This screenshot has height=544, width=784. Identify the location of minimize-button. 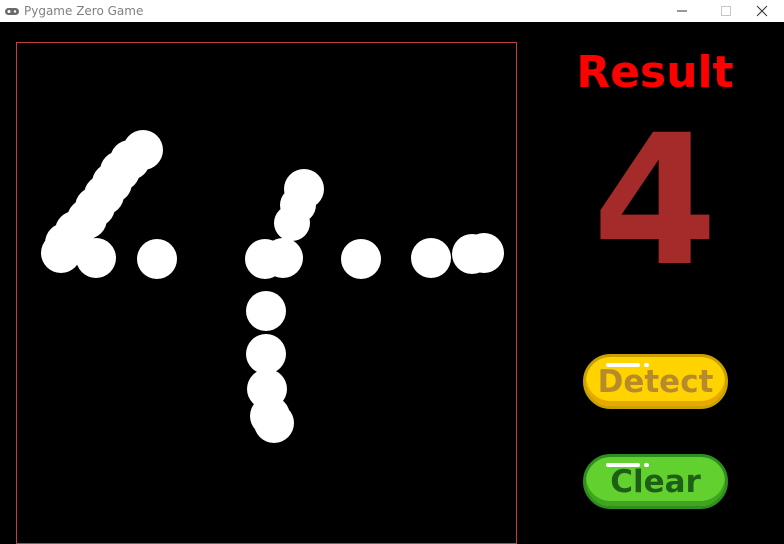
(682, 11).